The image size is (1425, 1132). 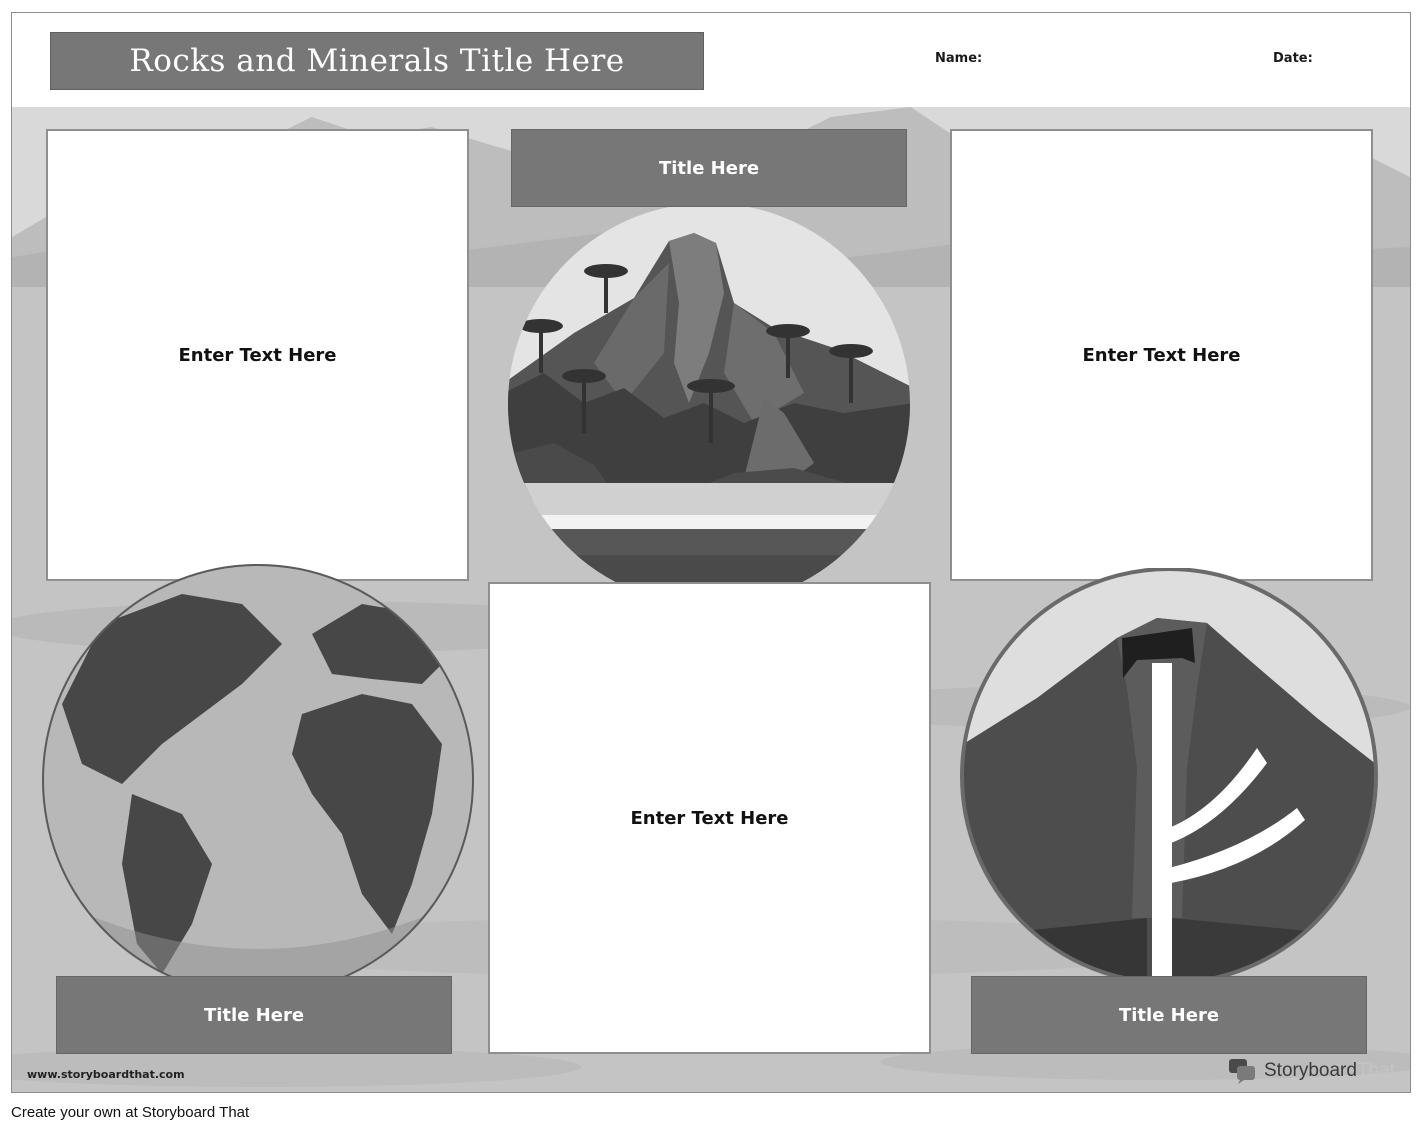 What do you see at coordinates (258, 780) in the screenshot?
I see `earth-globe-illustration` at bounding box center [258, 780].